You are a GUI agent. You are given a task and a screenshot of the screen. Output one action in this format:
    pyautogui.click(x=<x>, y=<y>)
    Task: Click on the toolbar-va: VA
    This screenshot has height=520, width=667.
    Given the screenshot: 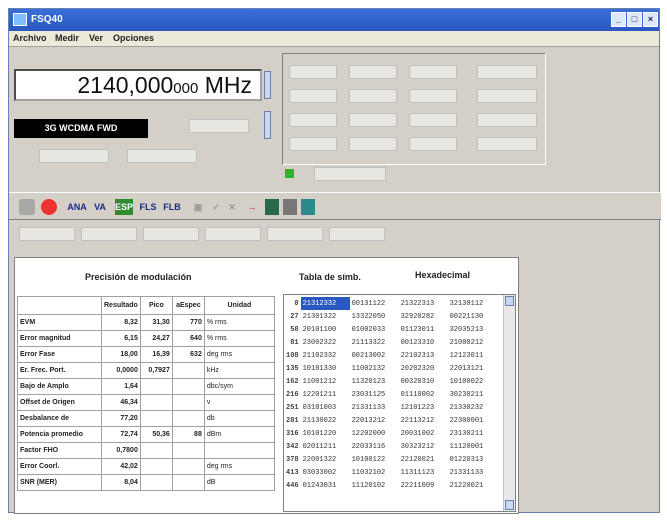 What is the action you would take?
    pyautogui.click(x=100, y=207)
    